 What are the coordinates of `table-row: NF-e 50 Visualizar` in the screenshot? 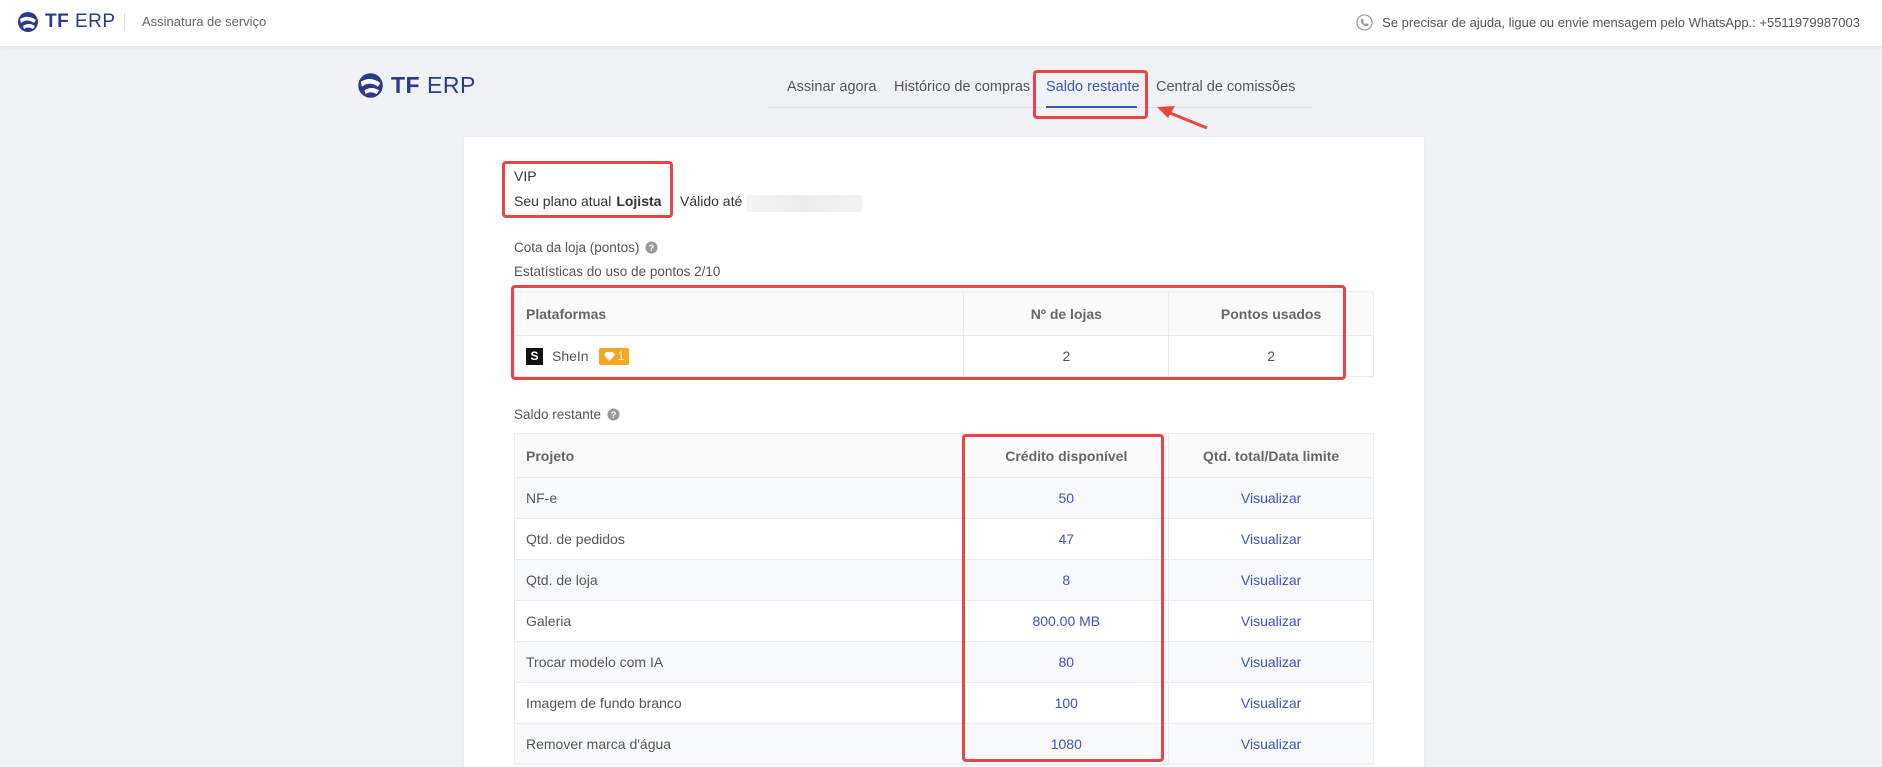 It's located at (943, 498).